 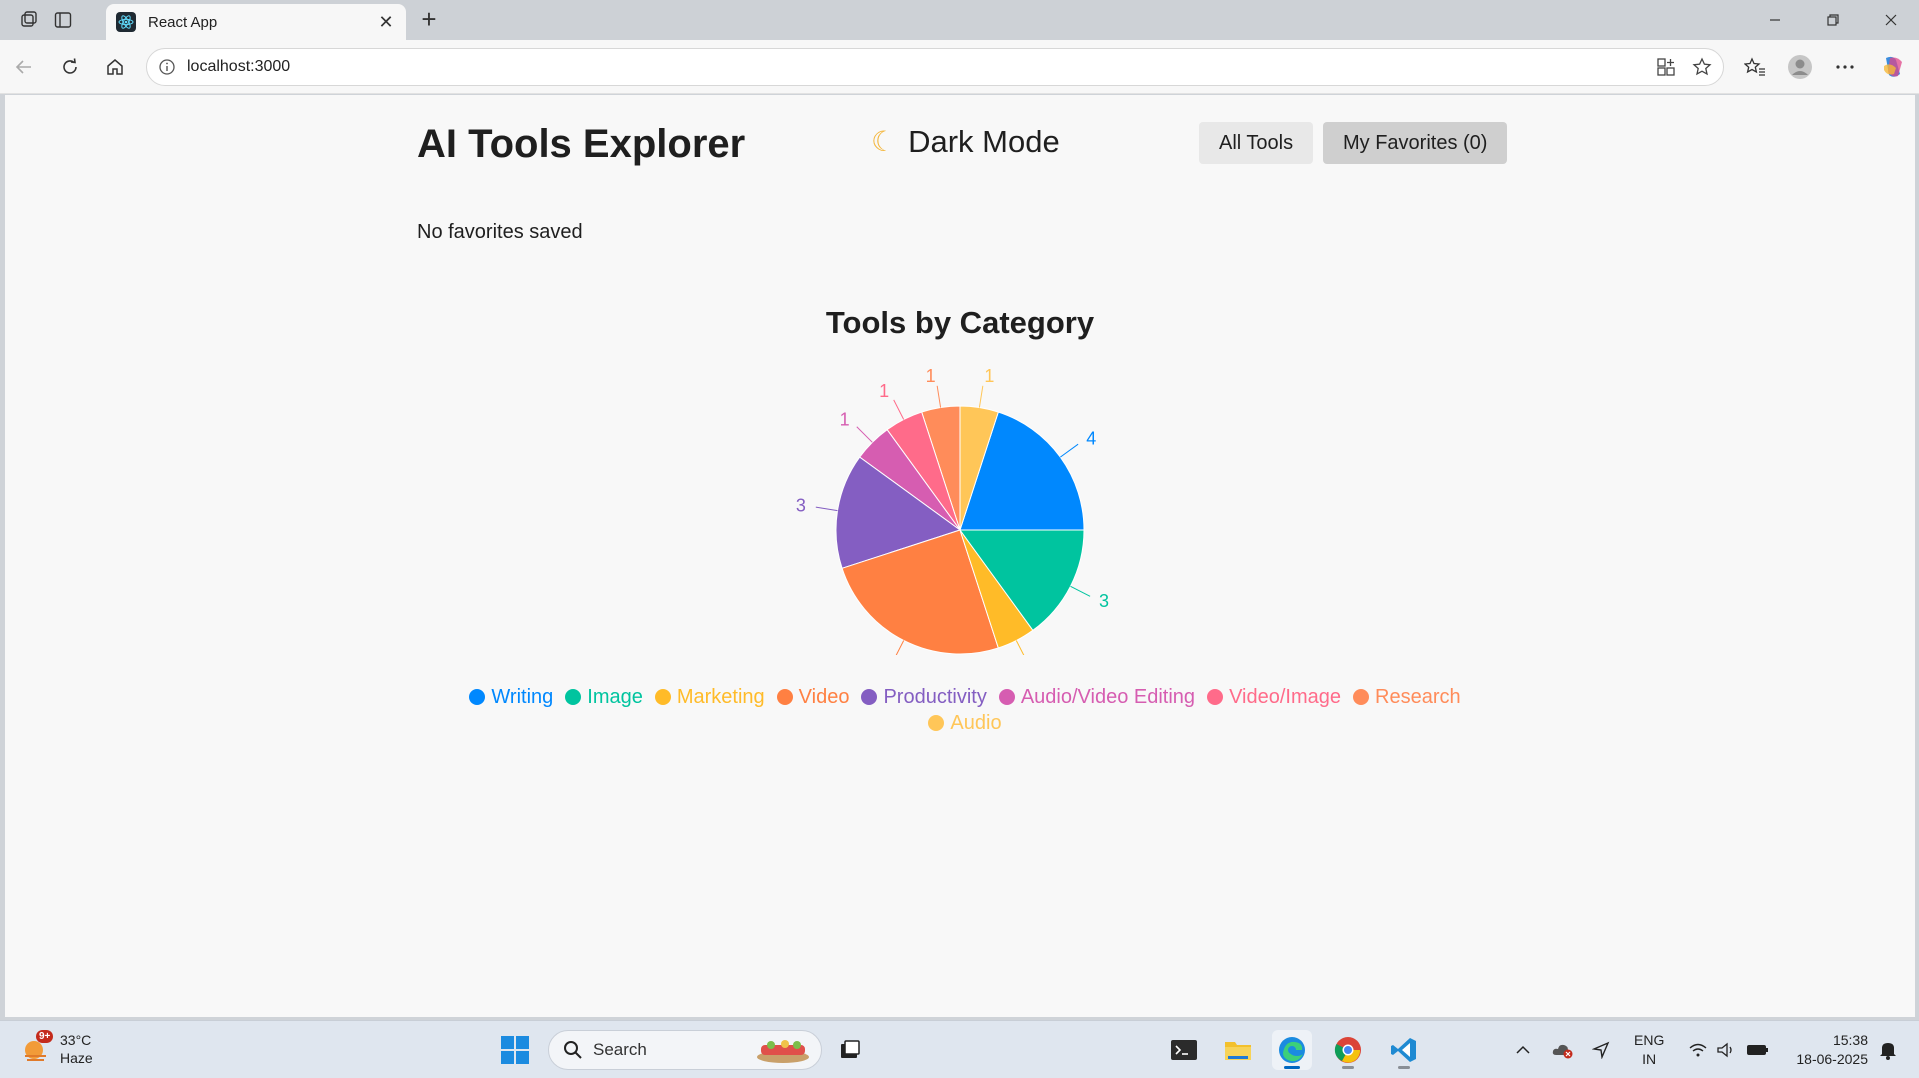 I want to click on legend-item: Audio, so click(x=965, y=723).